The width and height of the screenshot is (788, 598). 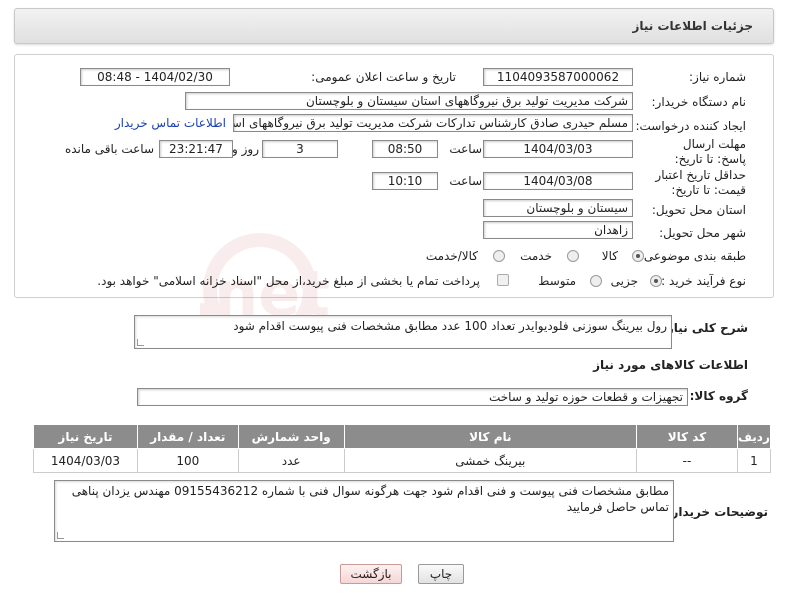 I want to click on remaining-time-field: 23:21:47, so click(x=196, y=149).